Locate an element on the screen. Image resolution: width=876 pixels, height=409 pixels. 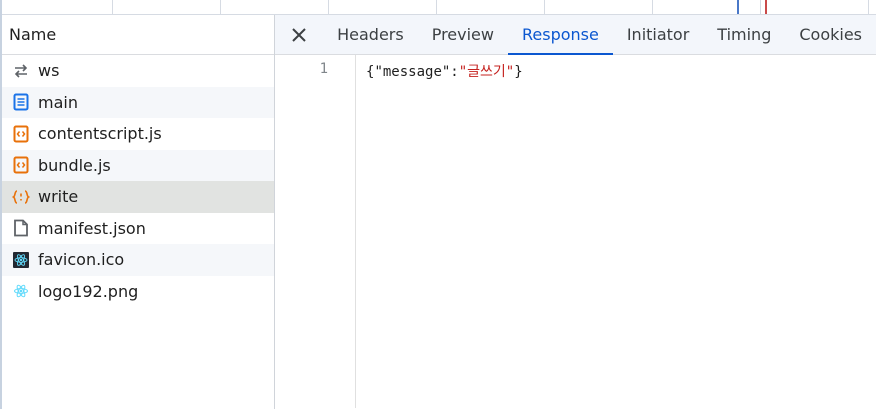
waterfall-strip is located at coordinates (438, 7).